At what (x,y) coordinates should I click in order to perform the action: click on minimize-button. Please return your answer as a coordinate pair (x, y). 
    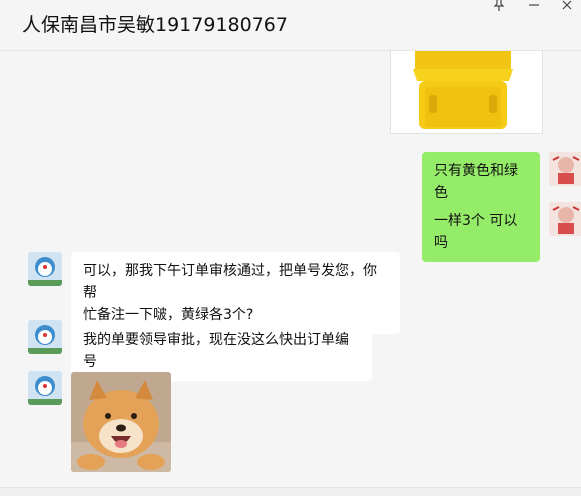
    Looking at the image, I should click on (534, 8).